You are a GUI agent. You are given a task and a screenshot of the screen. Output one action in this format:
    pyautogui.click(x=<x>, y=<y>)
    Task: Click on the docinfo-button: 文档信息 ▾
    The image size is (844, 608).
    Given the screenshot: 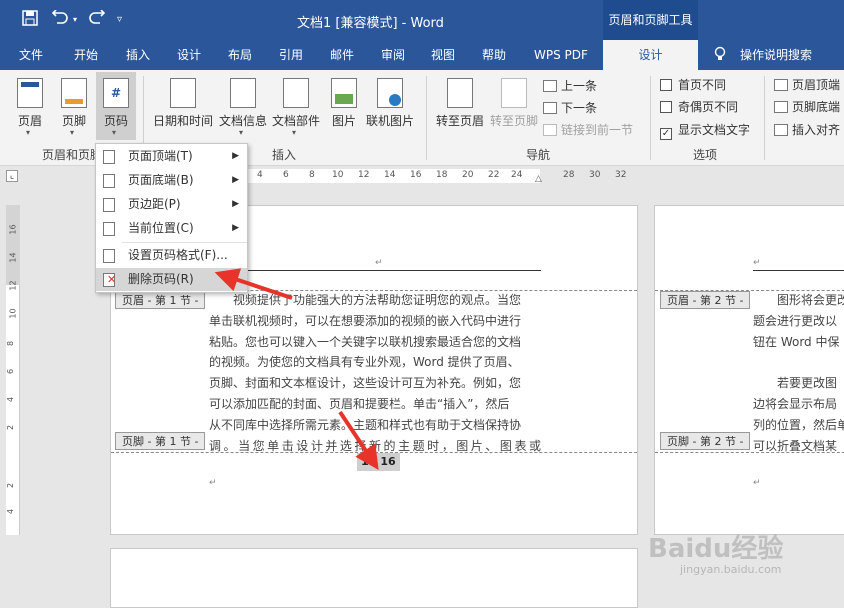 What is the action you would take?
    pyautogui.click(x=243, y=106)
    